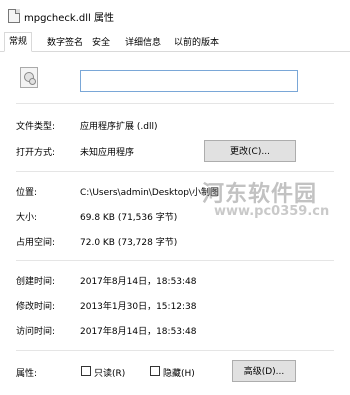  Describe the element at coordinates (36, 307) in the screenshot. I see `modified-label: 修改时间:` at that location.